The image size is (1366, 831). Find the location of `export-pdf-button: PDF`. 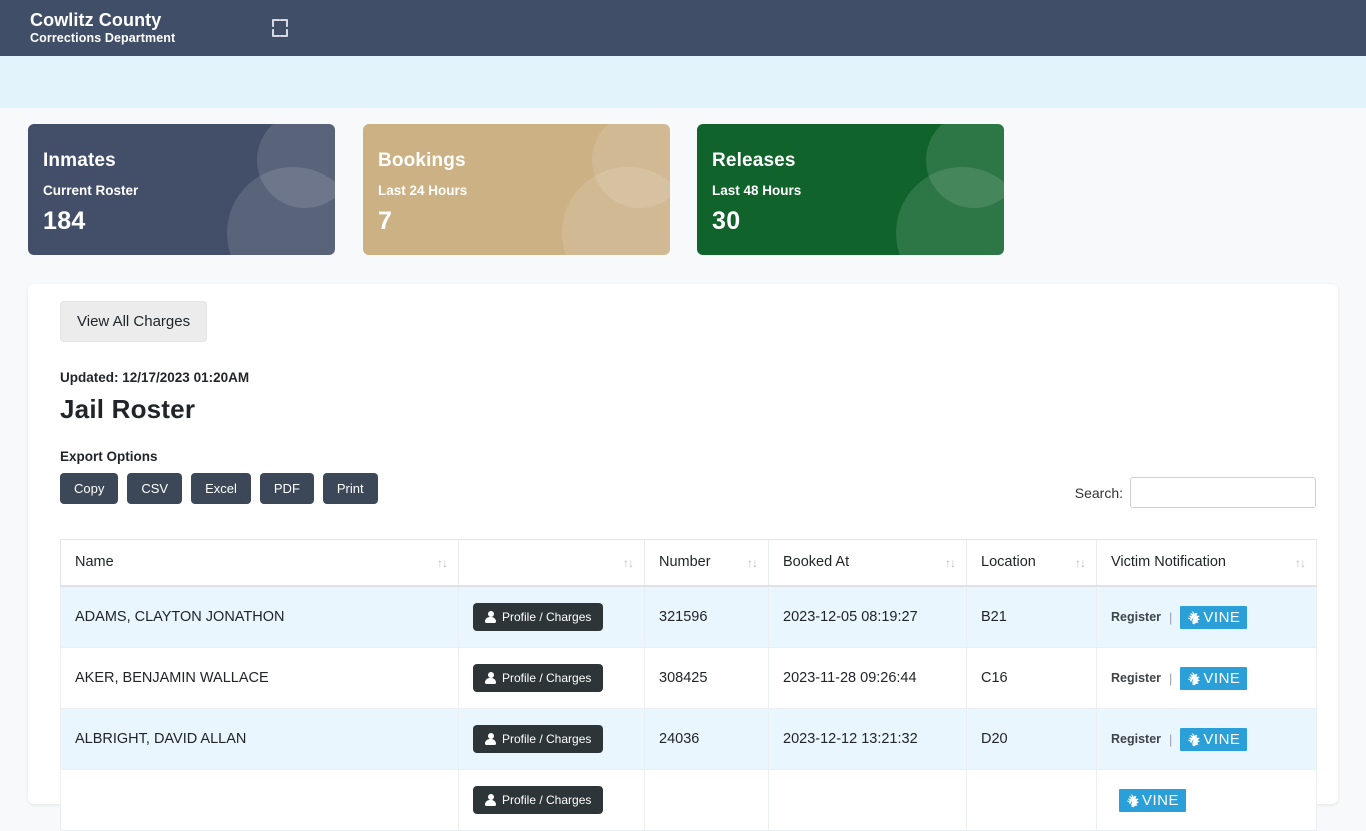

export-pdf-button: PDF is located at coordinates (286, 488).